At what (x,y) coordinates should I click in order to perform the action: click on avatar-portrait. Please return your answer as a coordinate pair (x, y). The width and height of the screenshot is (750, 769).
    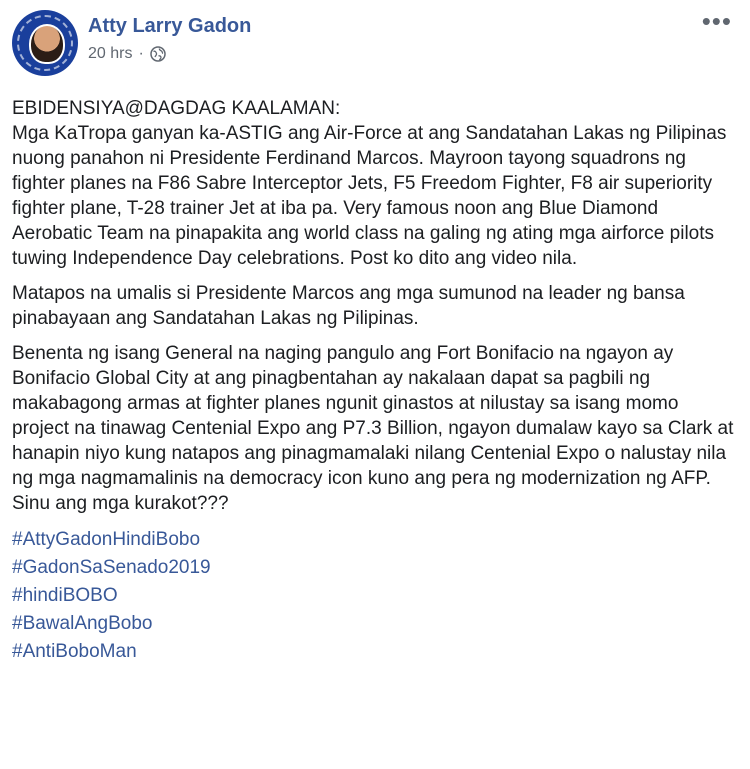
    Looking at the image, I should click on (47, 44).